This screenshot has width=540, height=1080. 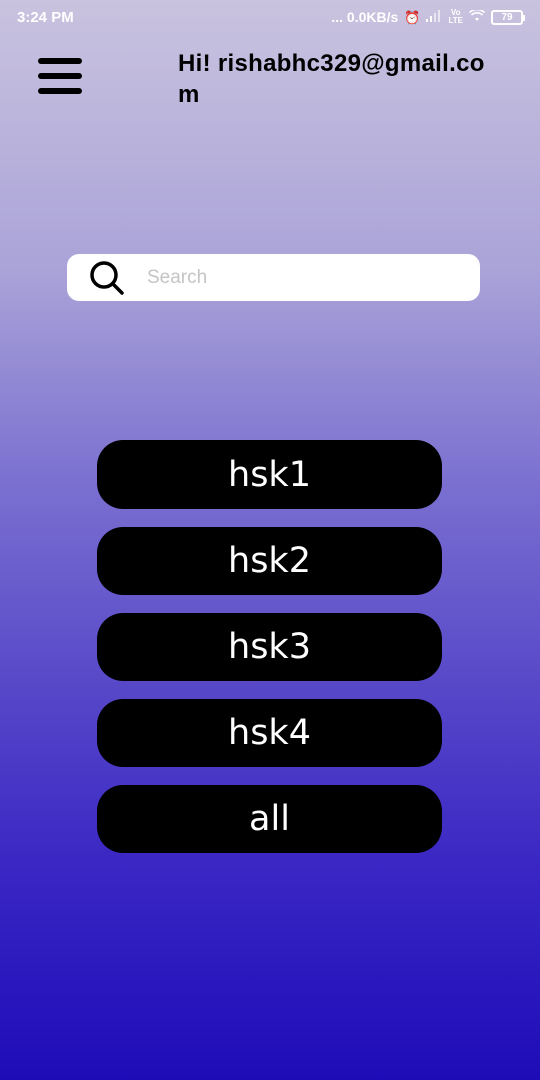 I want to click on battery-icon: 79, so click(x=508, y=17).